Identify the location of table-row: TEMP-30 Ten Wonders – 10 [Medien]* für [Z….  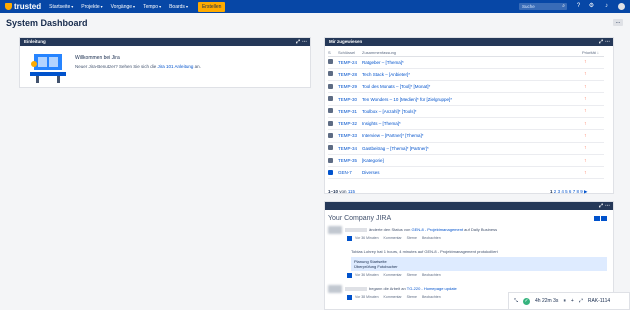
(466, 99).